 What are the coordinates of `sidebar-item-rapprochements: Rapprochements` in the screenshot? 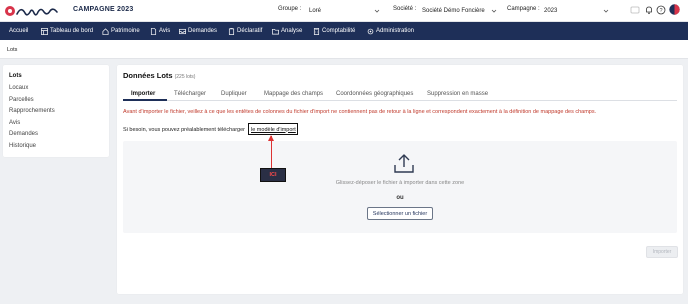 It's located at (32, 111).